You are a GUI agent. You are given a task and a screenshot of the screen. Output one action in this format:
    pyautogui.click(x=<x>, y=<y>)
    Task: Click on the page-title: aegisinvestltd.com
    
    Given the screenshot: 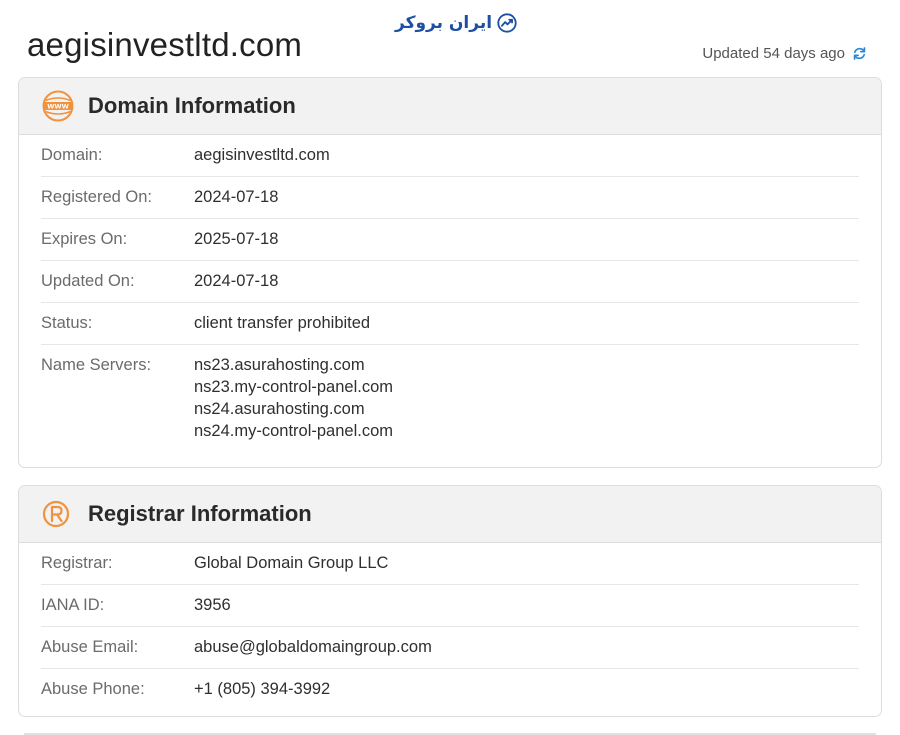 What is the action you would take?
    pyautogui.click(x=165, y=44)
    